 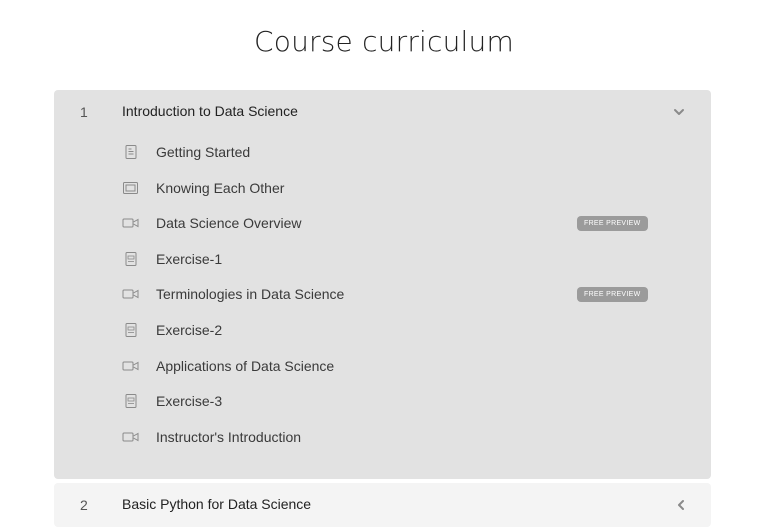 What do you see at coordinates (229, 223) in the screenshot?
I see `lesson-label: Data Science Overview` at bounding box center [229, 223].